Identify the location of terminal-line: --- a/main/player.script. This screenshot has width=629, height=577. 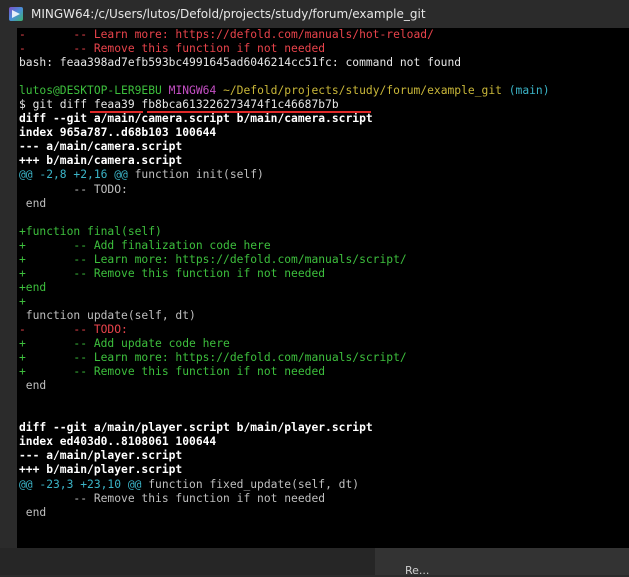
(284, 456).